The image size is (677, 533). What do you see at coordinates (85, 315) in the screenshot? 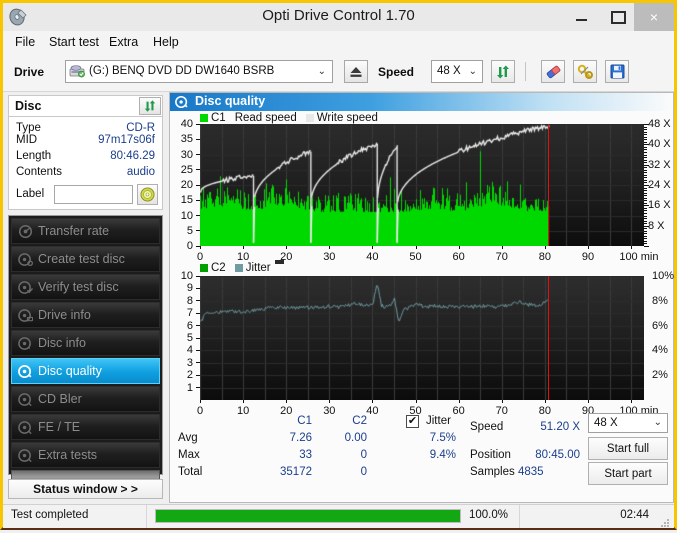
I see `sidebar-item-drive-info: Drive info` at bounding box center [85, 315].